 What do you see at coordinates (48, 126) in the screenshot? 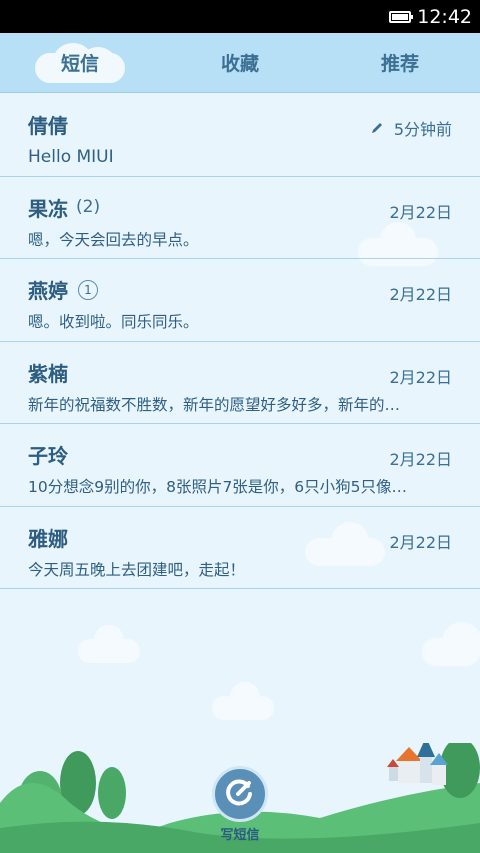
I see `contact-name: 倩倩` at bounding box center [48, 126].